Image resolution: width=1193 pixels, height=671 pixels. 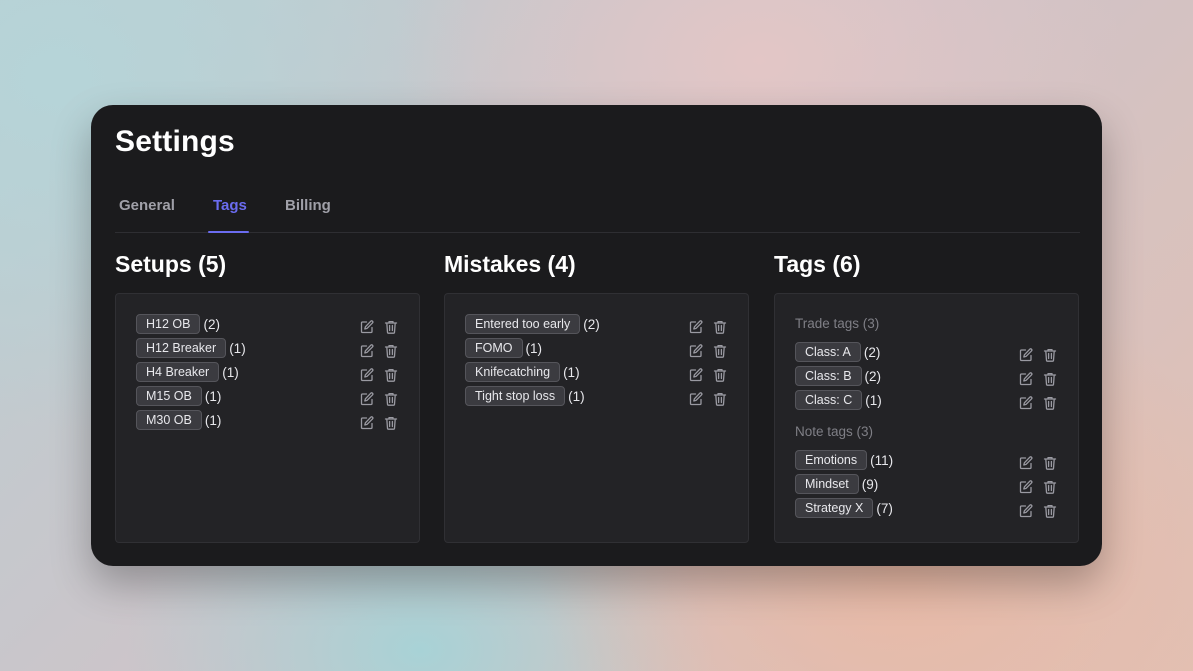 I want to click on list-item: Knifecatching (1), so click(x=596, y=372).